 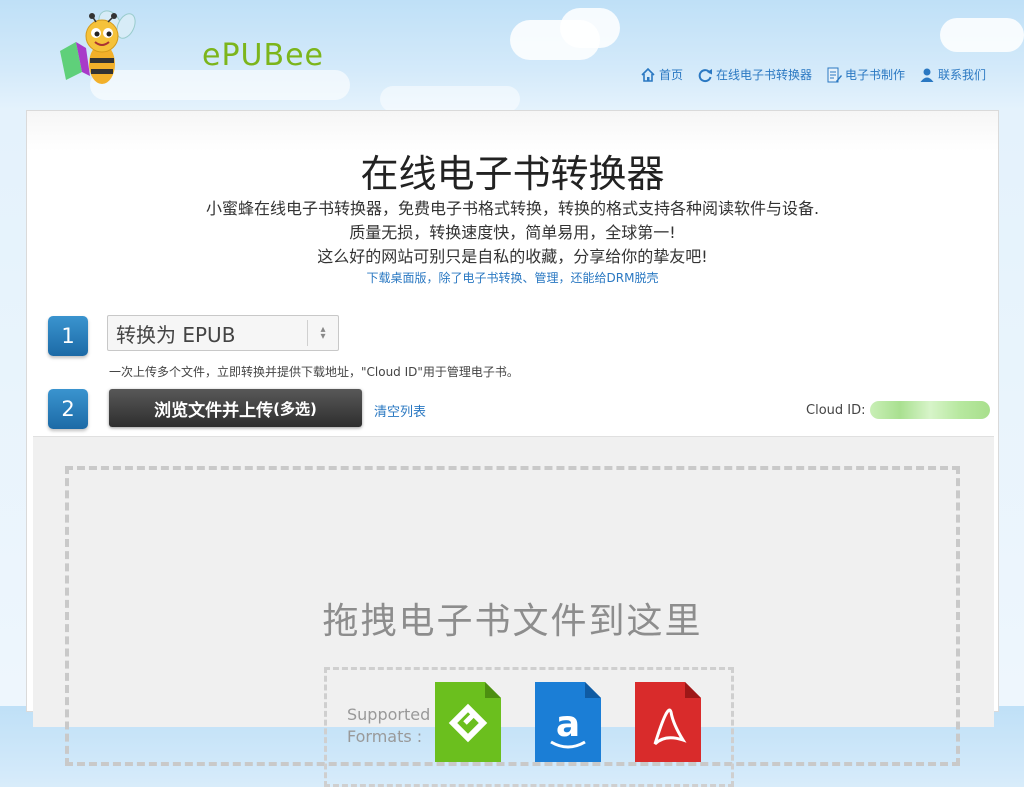 I want to click on clear-list-link: 清空列表, so click(x=400, y=410).